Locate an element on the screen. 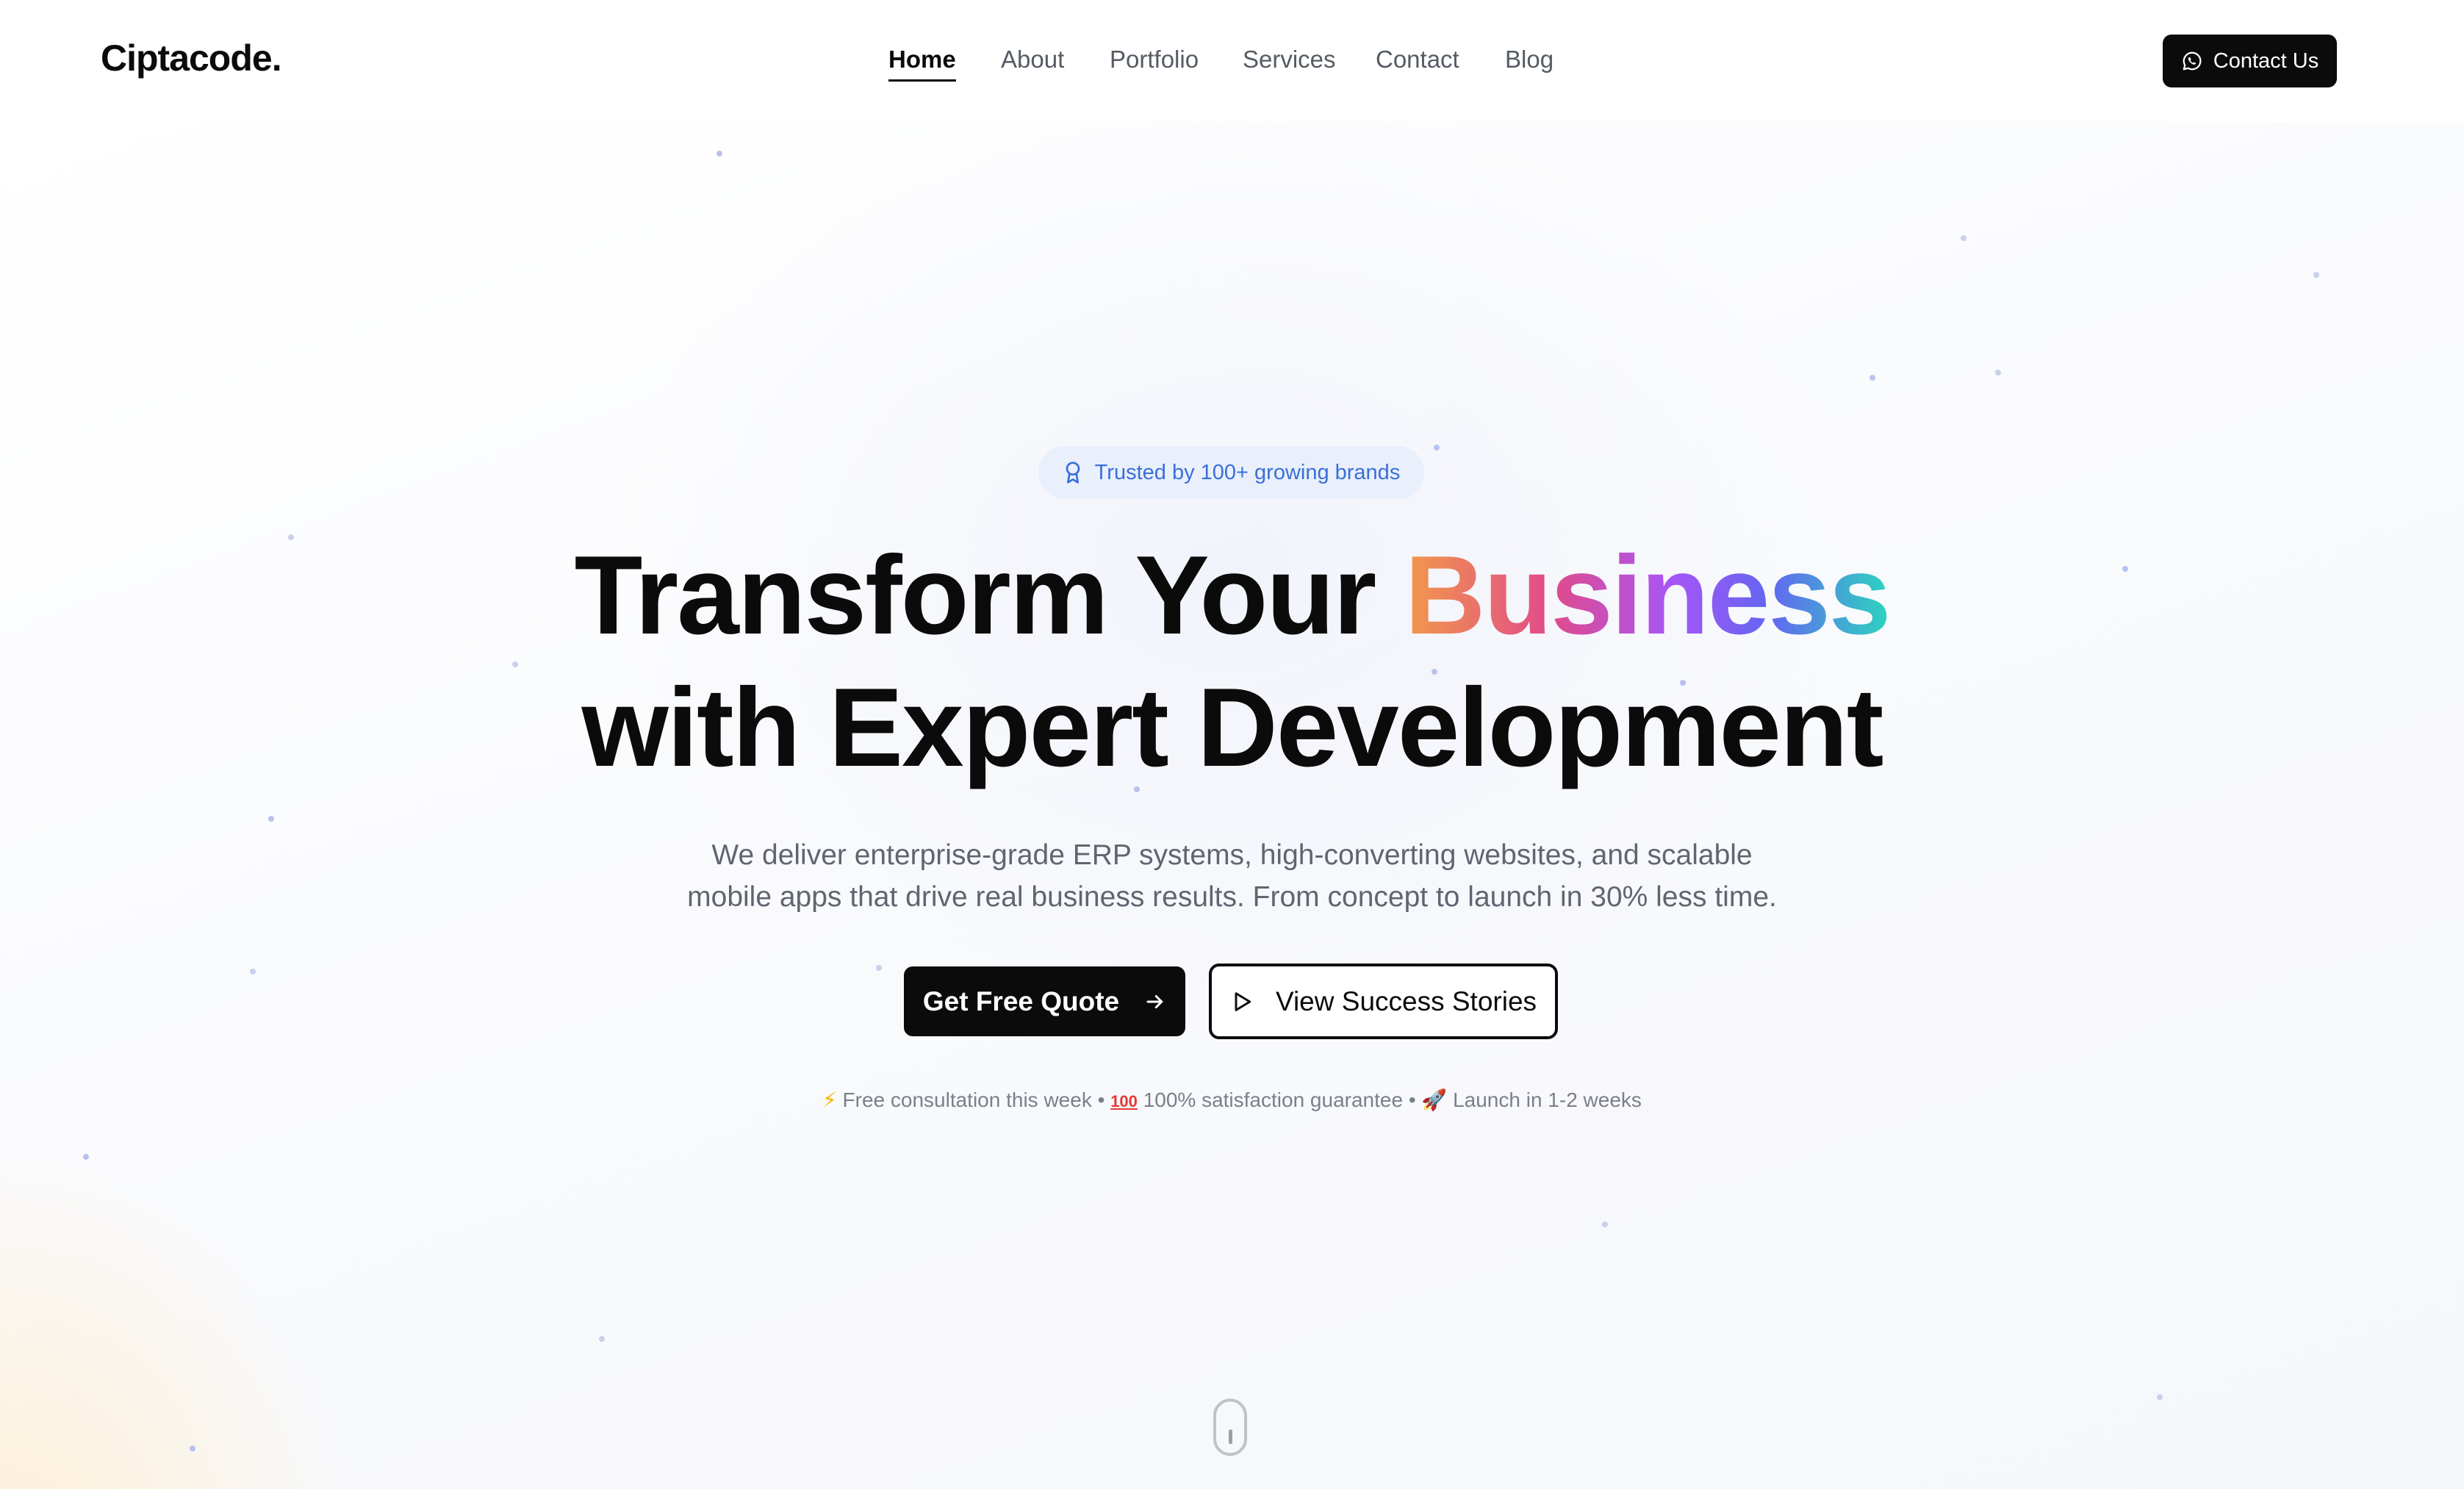 The height and width of the screenshot is (1489, 2464). nav-item-about: About is located at coordinates (1032, 60).